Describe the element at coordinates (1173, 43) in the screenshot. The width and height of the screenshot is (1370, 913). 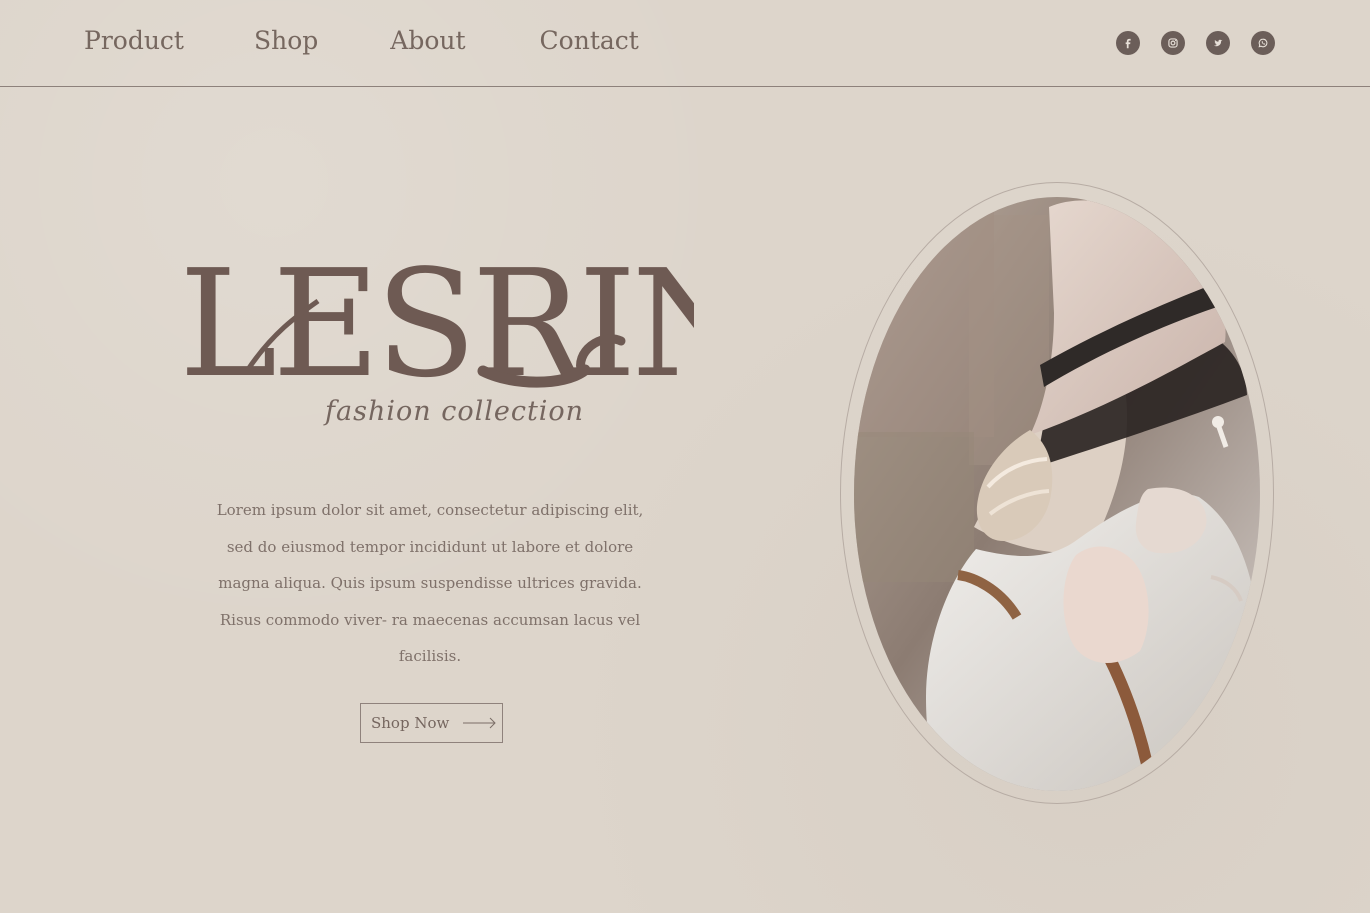
I see `instagram-icon` at that location.